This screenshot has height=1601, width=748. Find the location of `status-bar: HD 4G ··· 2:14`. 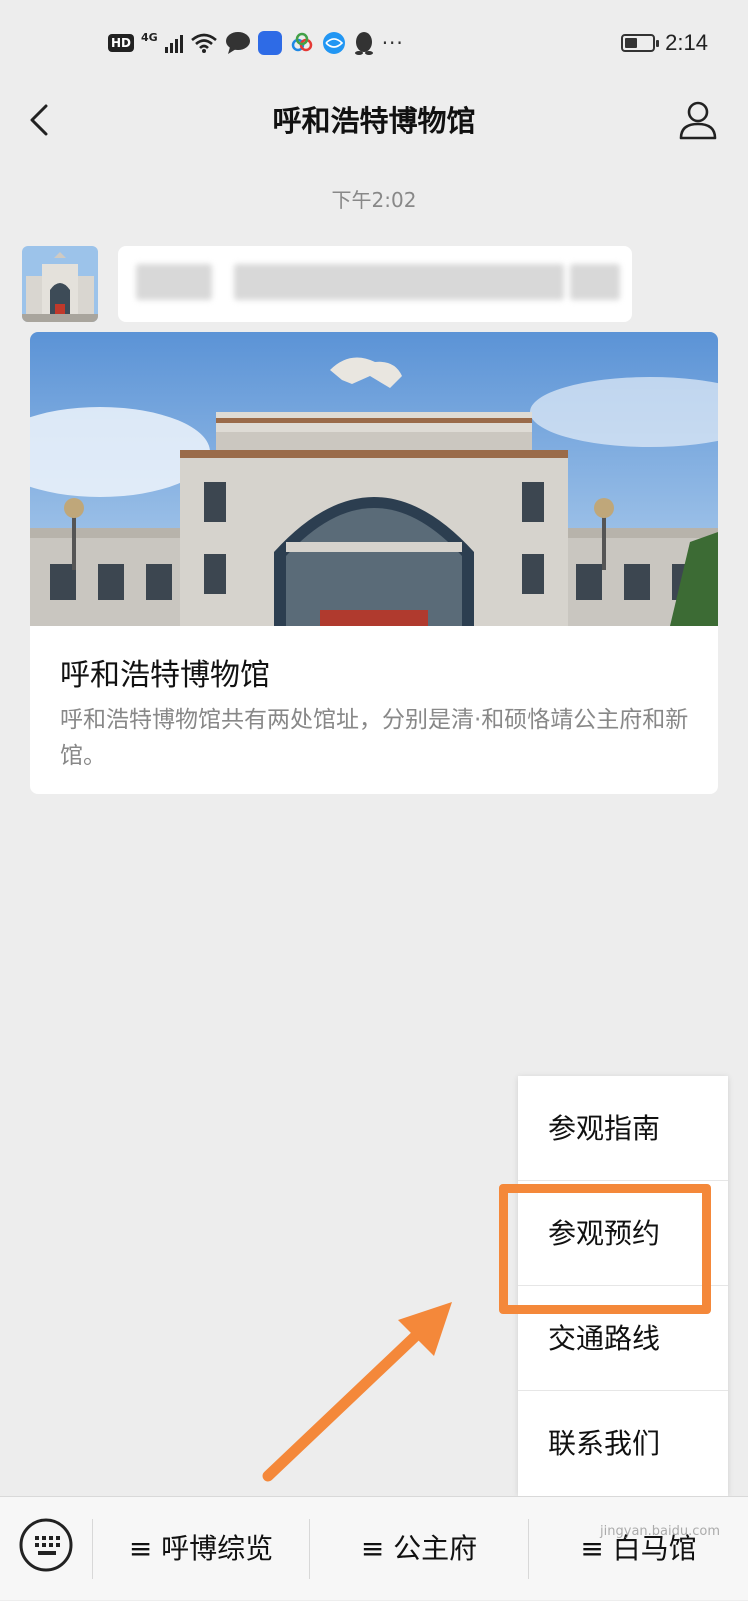

status-bar: HD 4G ··· 2:14 is located at coordinates (374, 42).